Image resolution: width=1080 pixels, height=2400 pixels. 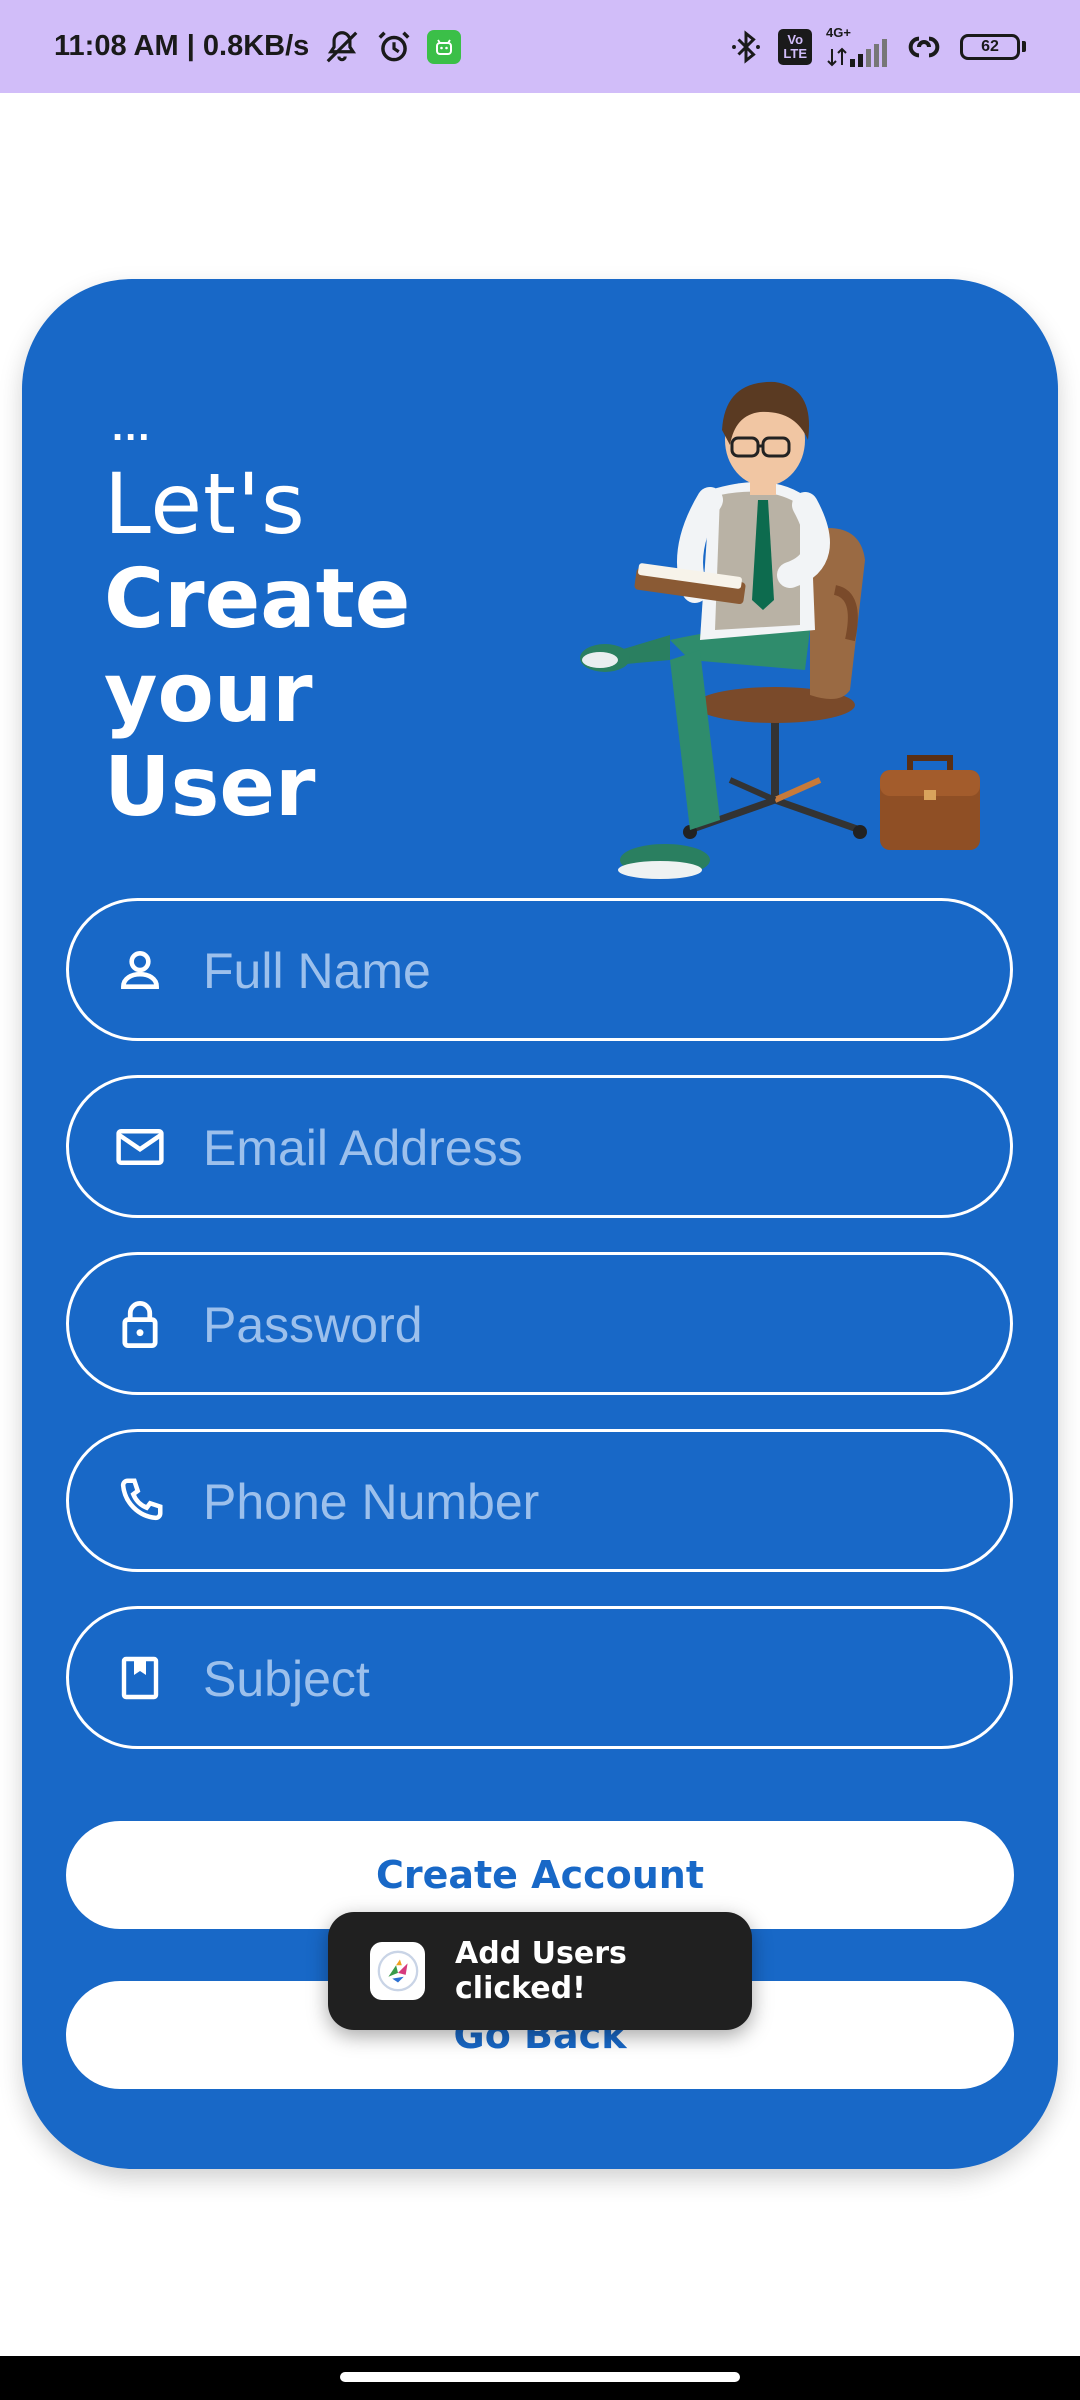 What do you see at coordinates (208, 693) in the screenshot?
I see `title-line-your: your` at bounding box center [208, 693].